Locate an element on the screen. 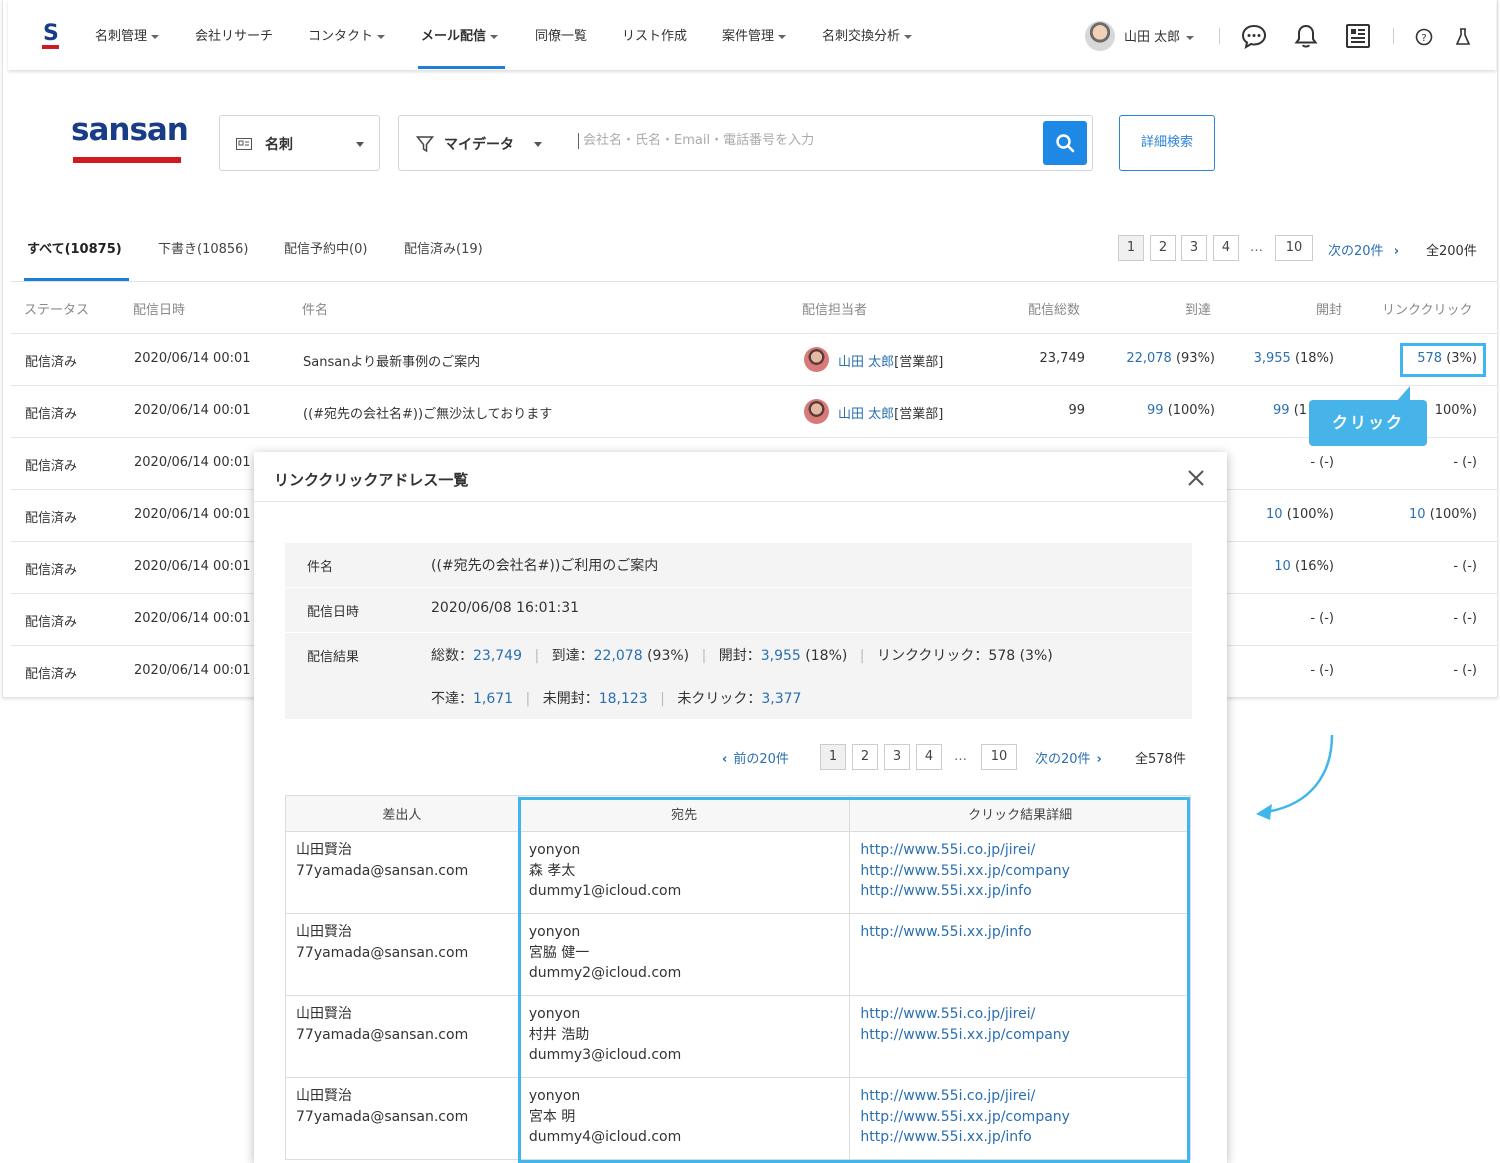 Image resolution: width=1500 pixels, height=1163 pixels. search-icon is located at coordinates (1065, 143).